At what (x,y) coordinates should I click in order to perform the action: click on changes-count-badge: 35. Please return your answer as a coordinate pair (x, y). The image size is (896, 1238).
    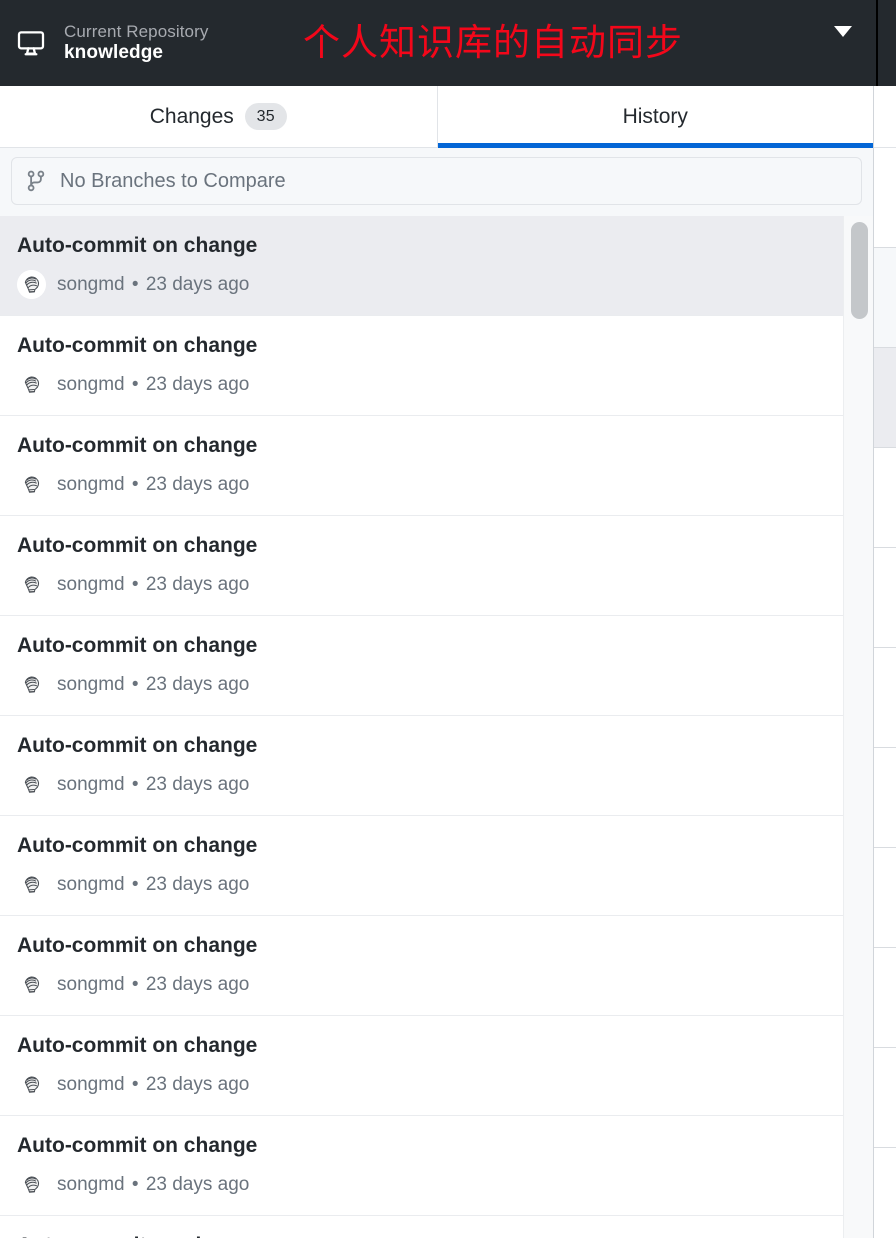
    Looking at the image, I should click on (265, 116).